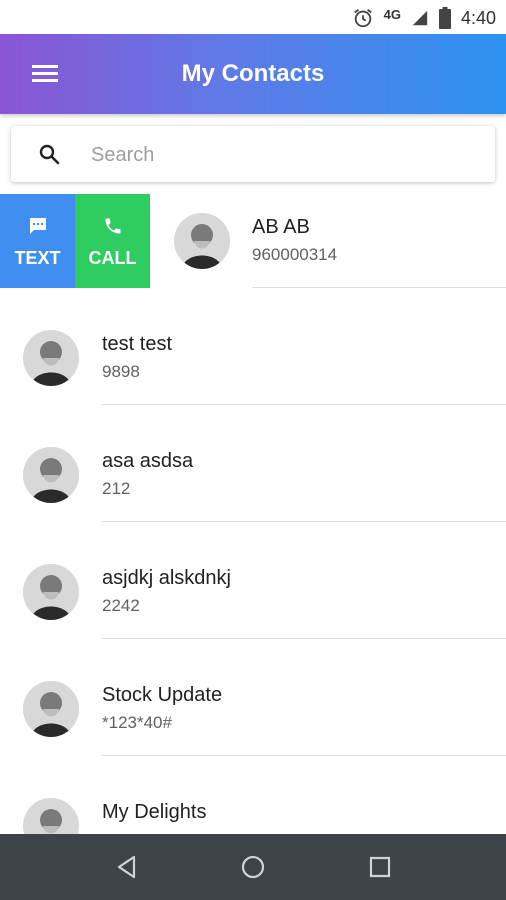 The height and width of the screenshot is (900, 506). What do you see at coordinates (392, 14) in the screenshot?
I see `network-type: 4G` at bounding box center [392, 14].